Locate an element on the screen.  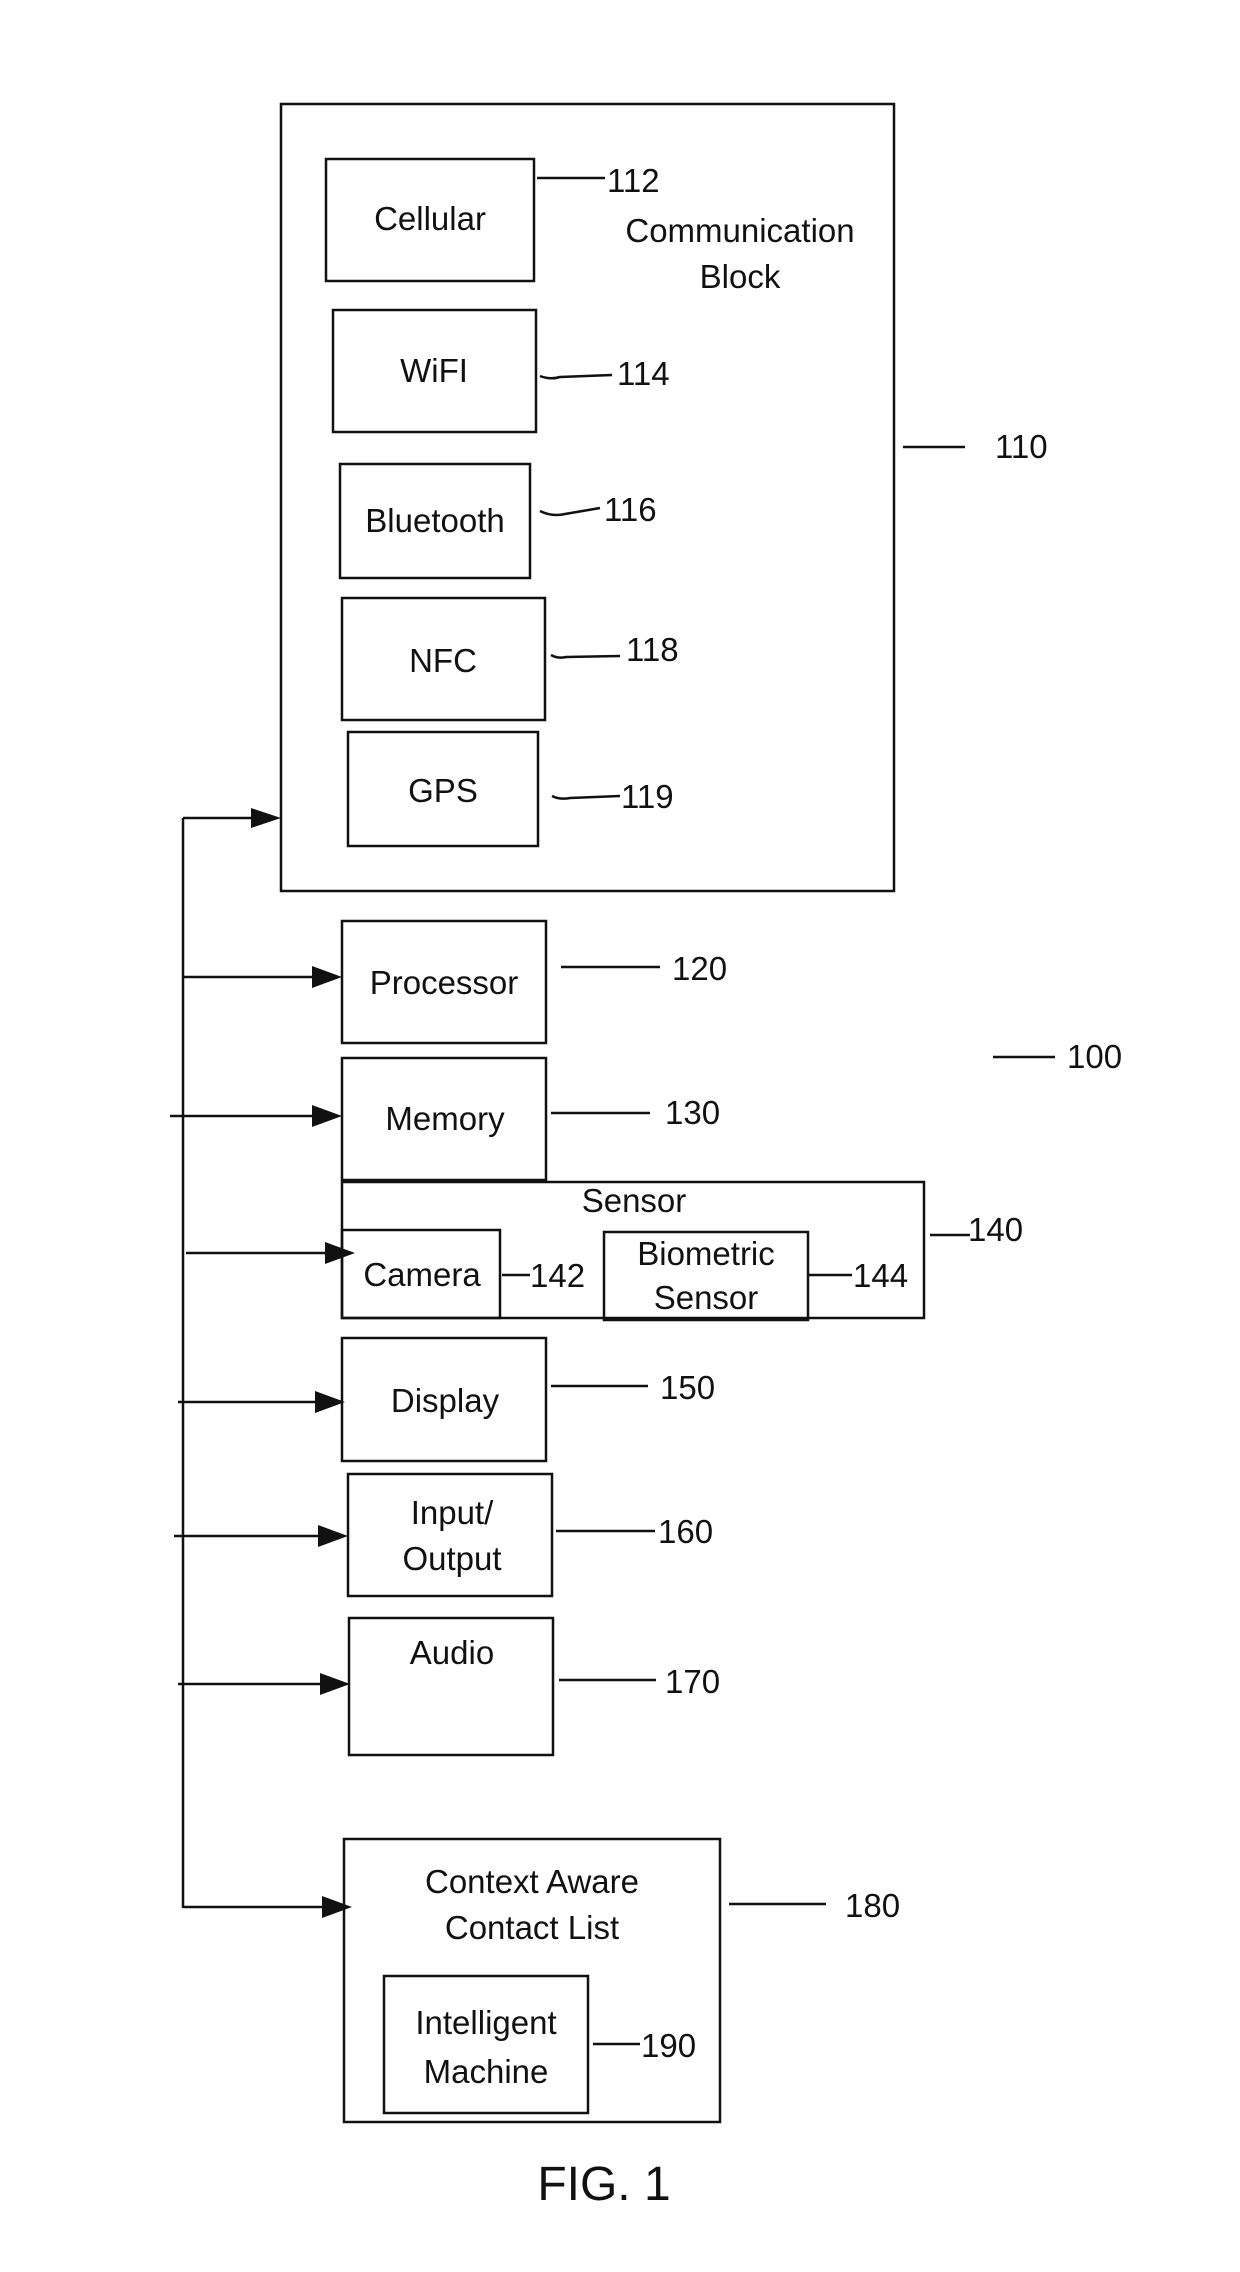
ref-180: 180 is located at coordinates (872, 1905).